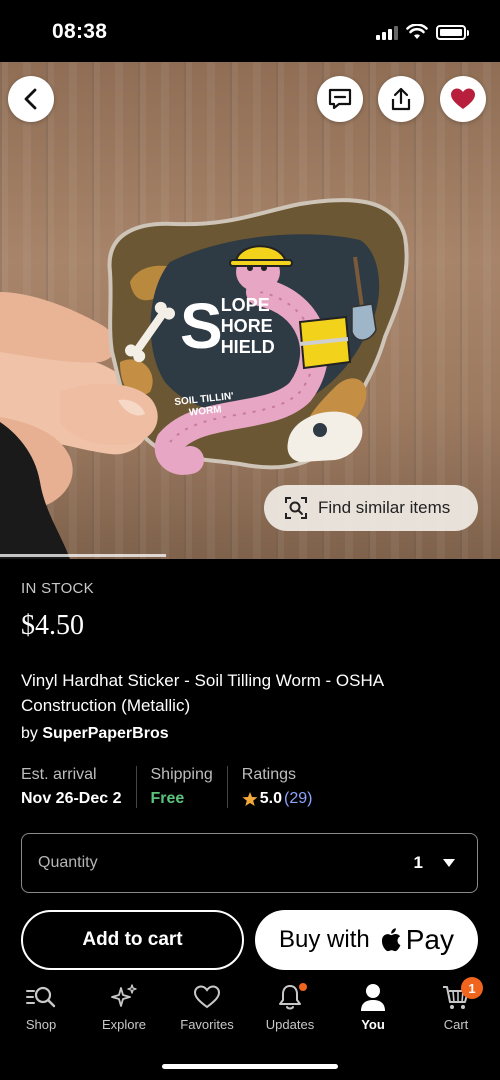 This screenshot has width=500, height=1080. I want to click on arrival-label: Est. arrival, so click(59, 774).